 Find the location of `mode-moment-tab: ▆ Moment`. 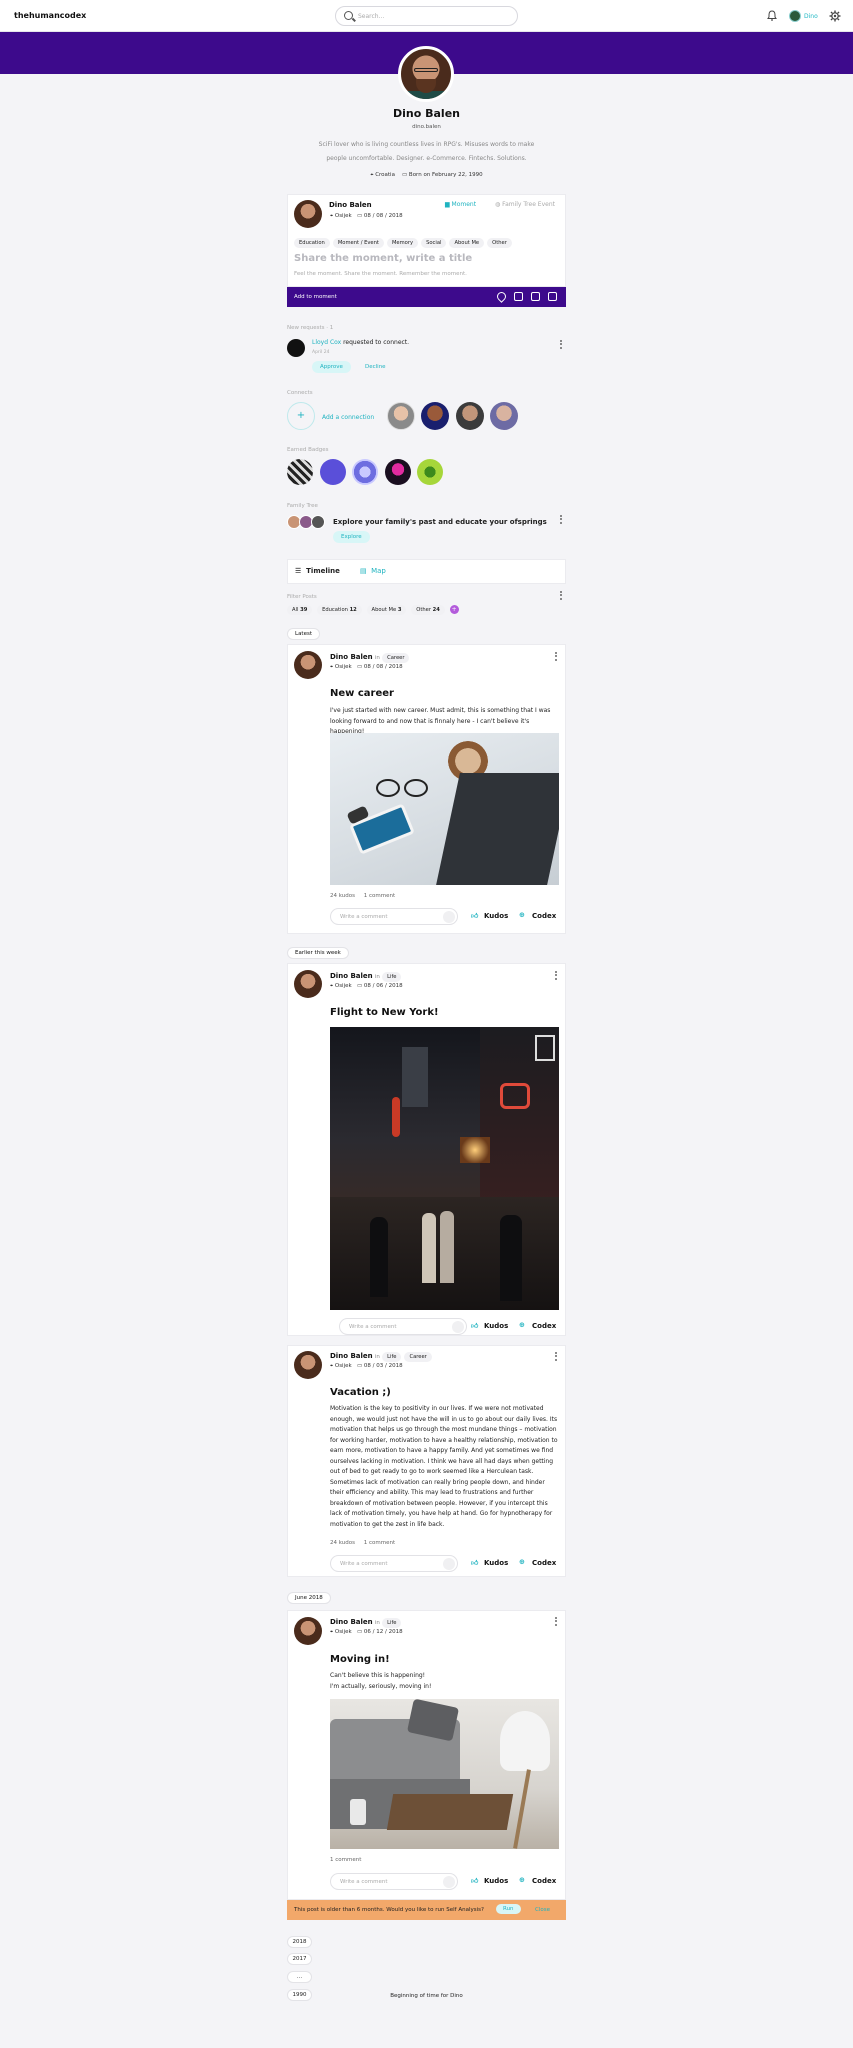

mode-moment-tab: ▆ Moment is located at coordinates (460, 204).